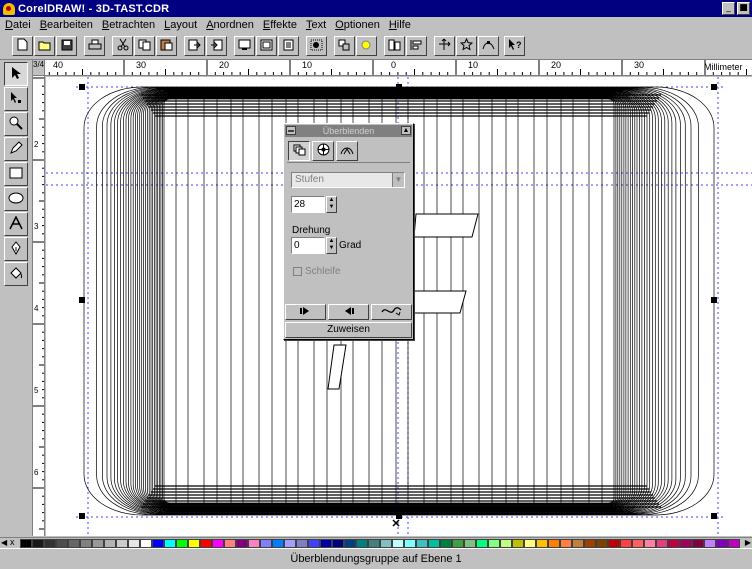 Image resolution: width=752 pixels, height=569 pixels. Describe the element at coordinates (16, 174) in the screenshot. I see `rectangle-tool` at that location.